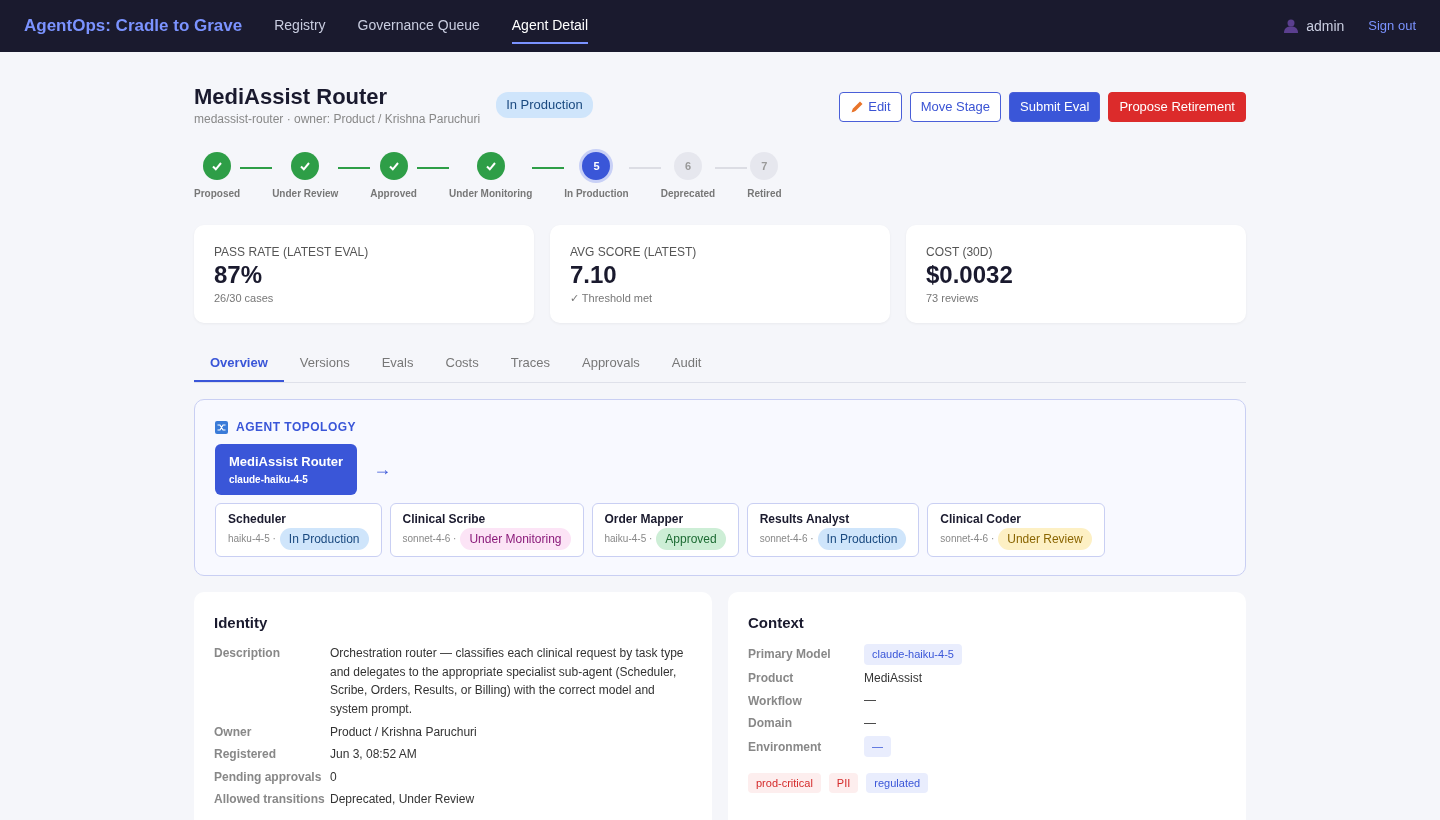 Image resolution: width=1440 pixels, height=820 pixels. Describe the element at coordinates (286, 462) in the screenshot. I see `agent-name: MediAssist Router` at that location.